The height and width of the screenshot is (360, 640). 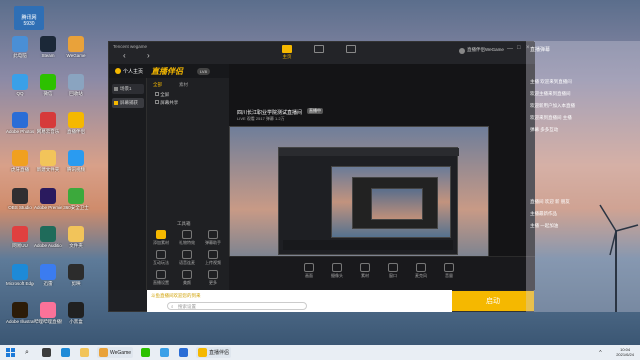 I want to click on desktop-icon: Adobe Premiere, so click(x=48, y=199).